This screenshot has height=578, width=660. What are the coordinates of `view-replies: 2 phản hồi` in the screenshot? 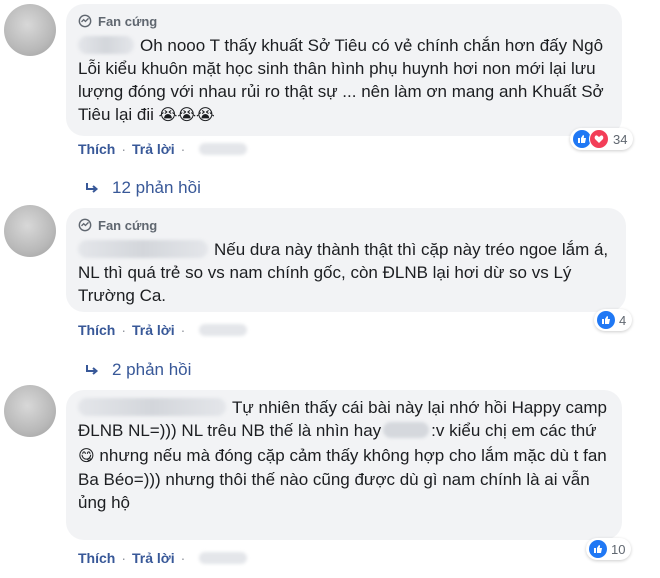 It's located at (137, 370).